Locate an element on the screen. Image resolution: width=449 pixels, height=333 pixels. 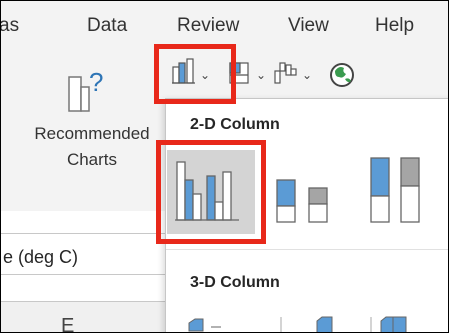
recommended-charts-label-2: Charts is located at coordinates (92, 159).